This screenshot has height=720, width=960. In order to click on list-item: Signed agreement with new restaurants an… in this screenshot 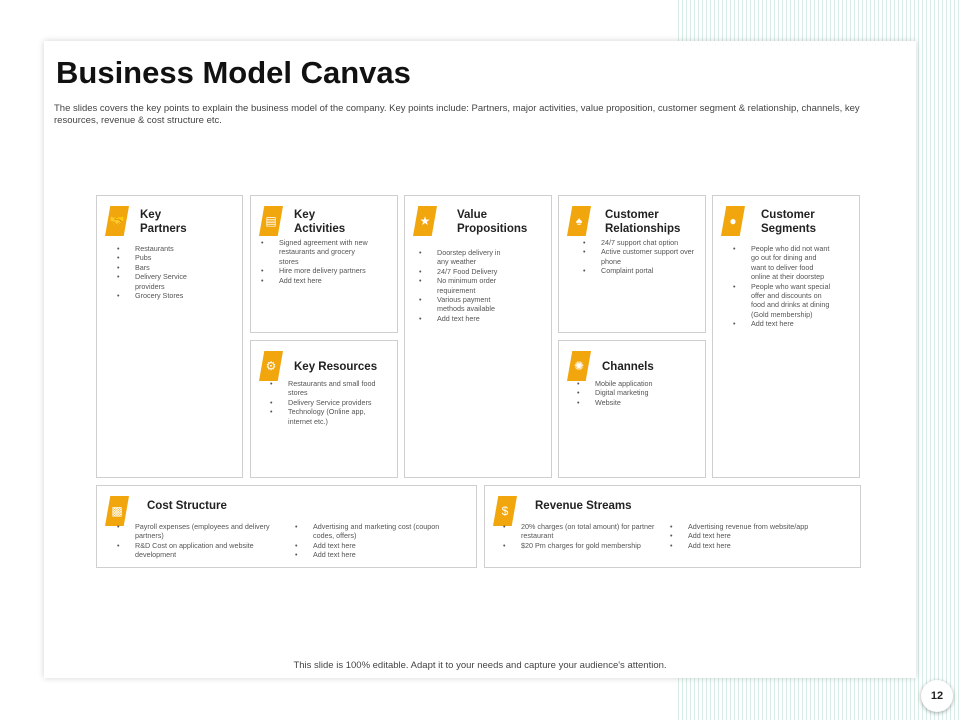, I will do `click(315, 252)`.